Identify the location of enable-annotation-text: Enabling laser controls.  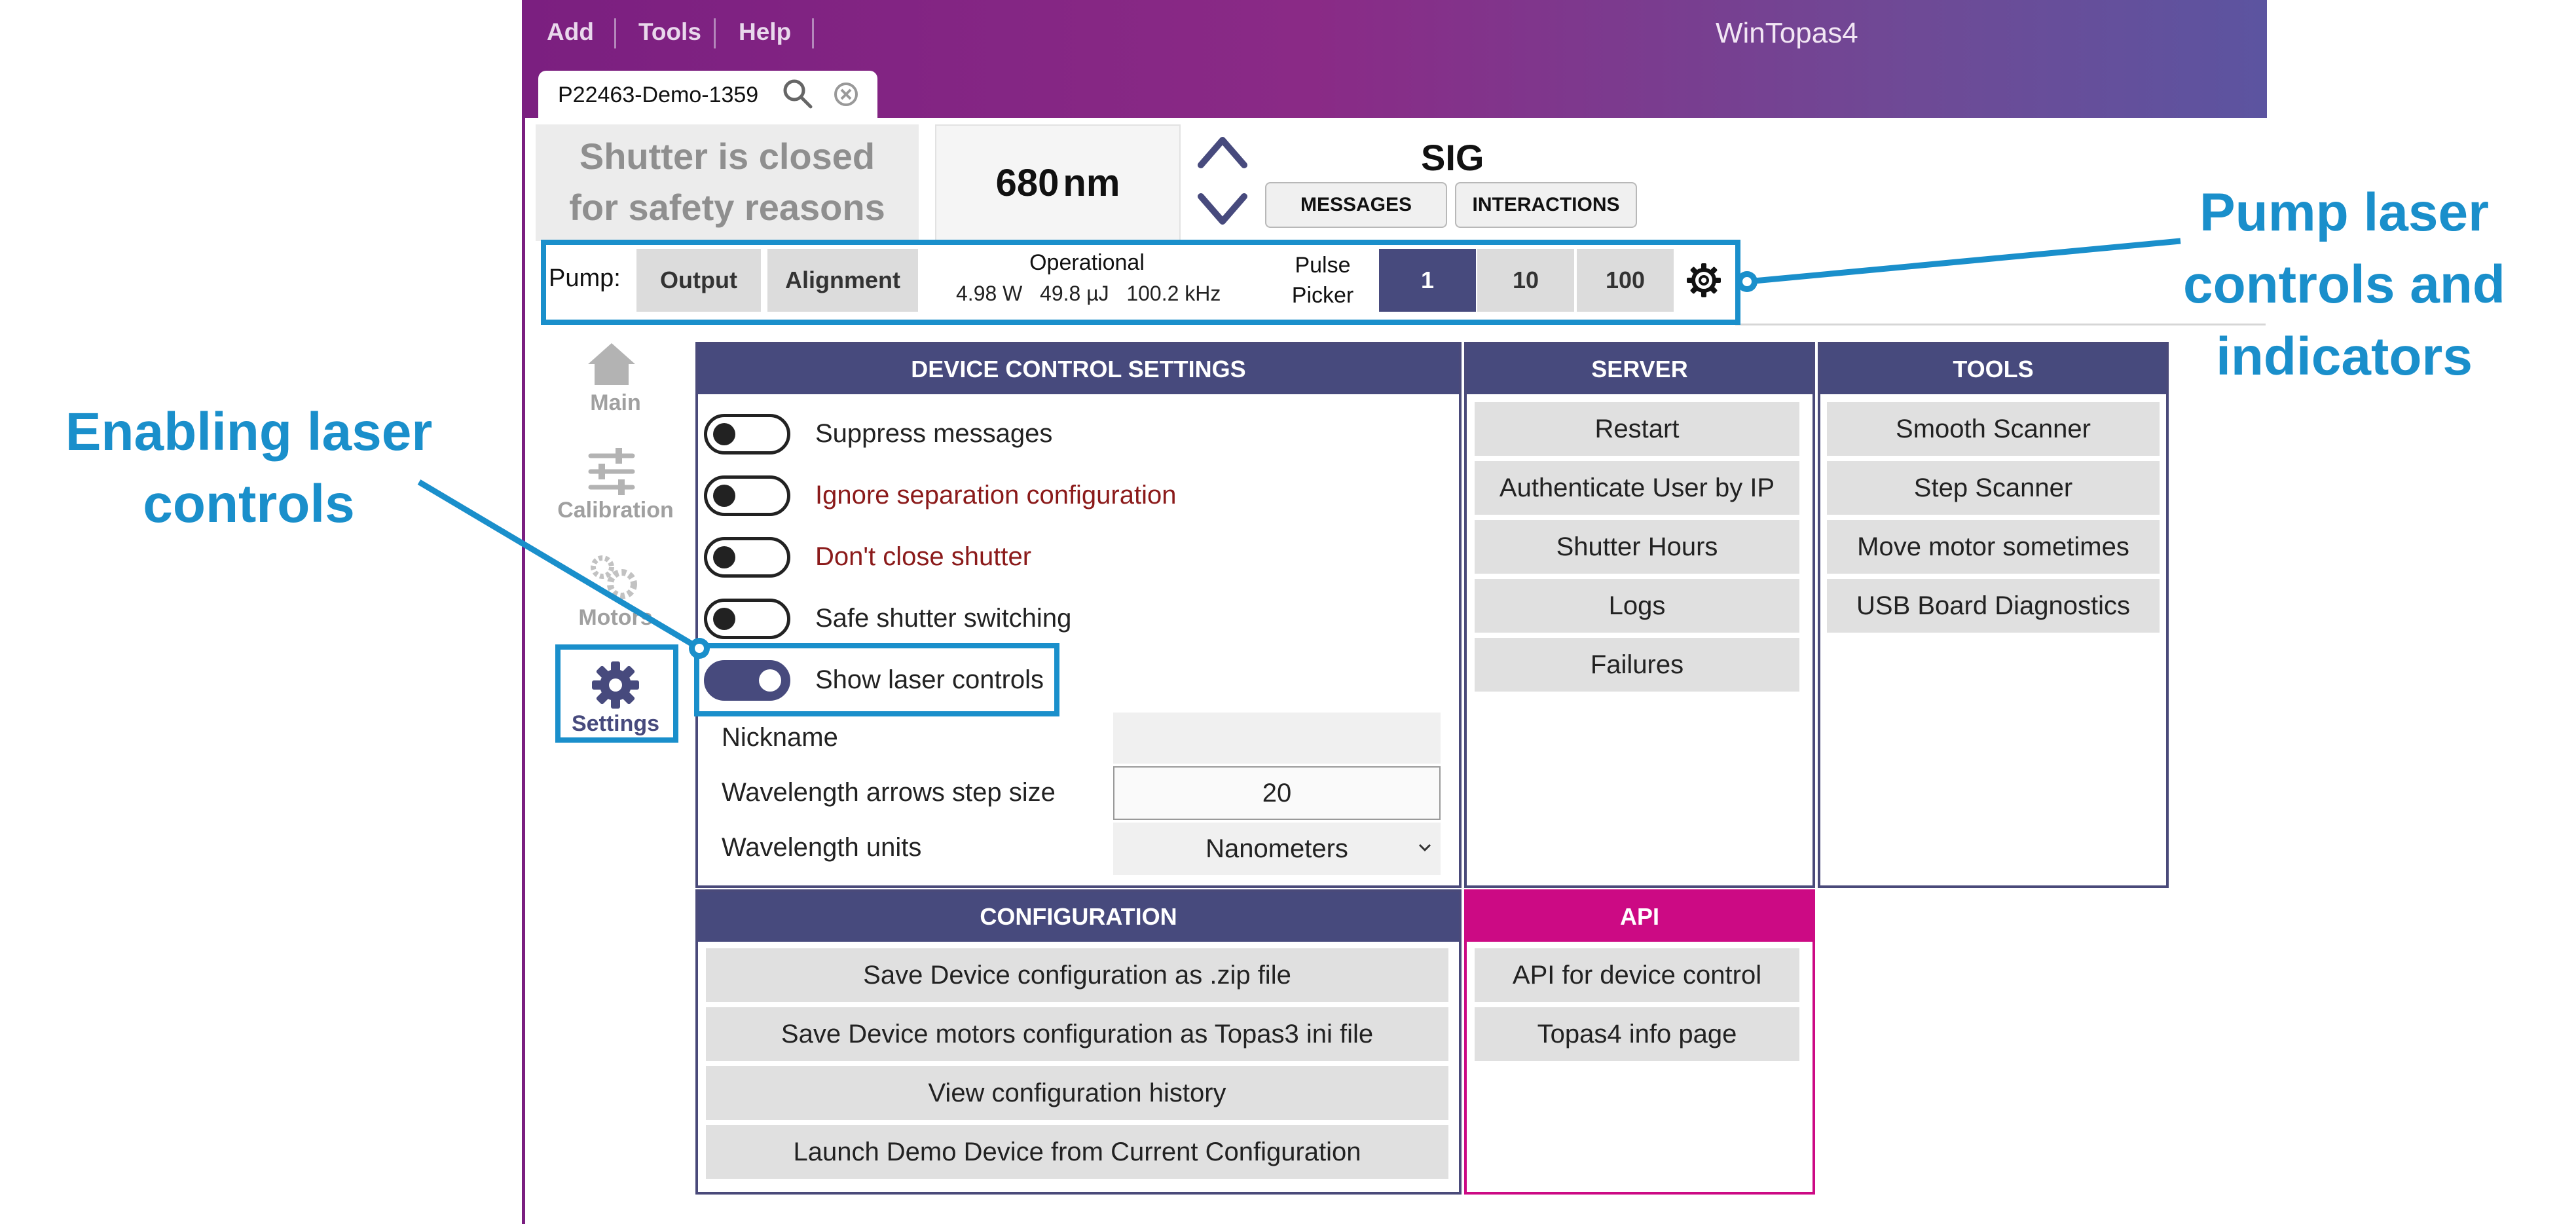
(249, 468).